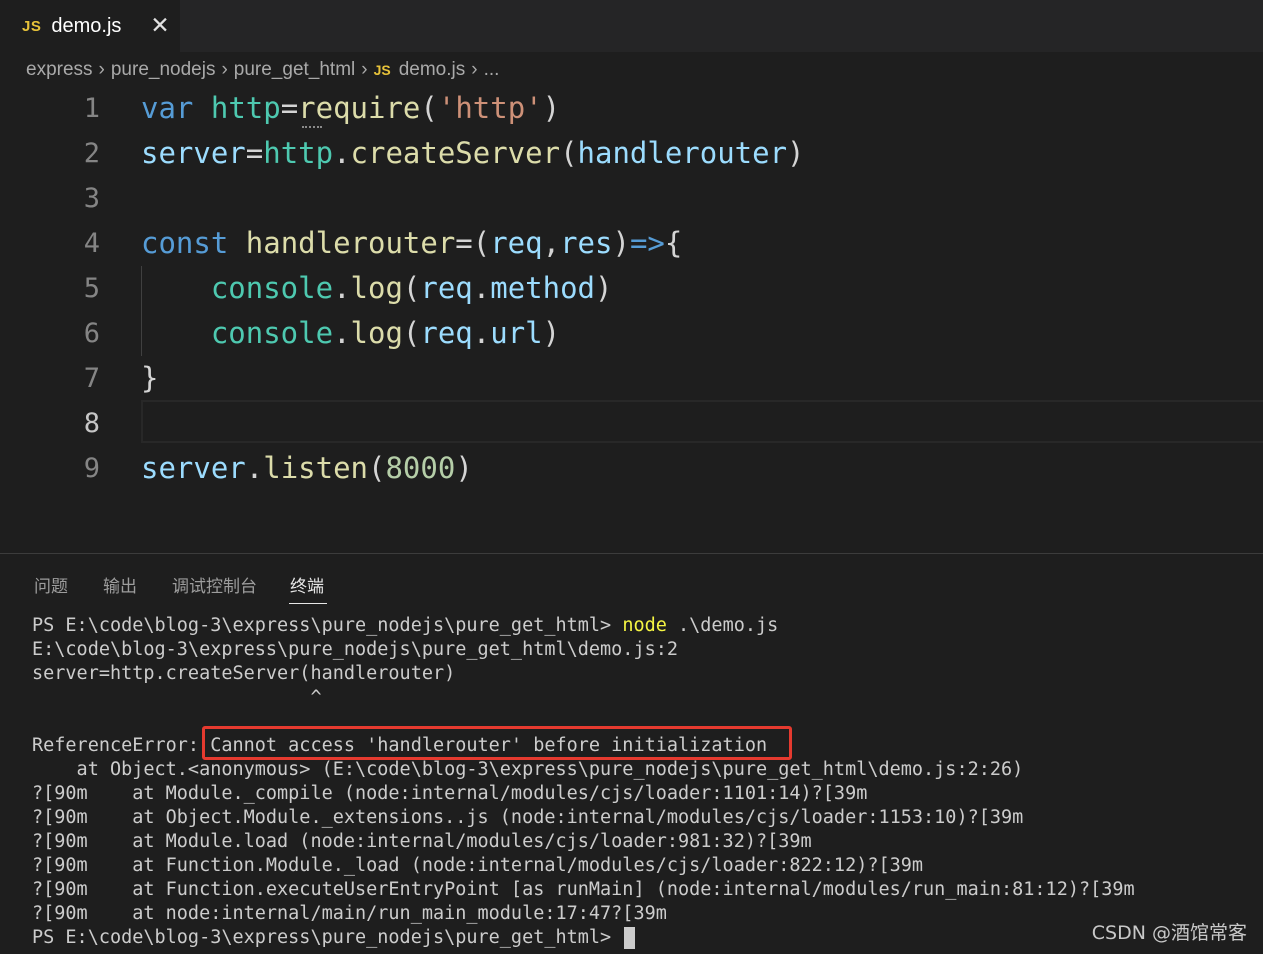 The height and width of the screenshot is (954, 1263). Describe the element at coordinates (455, 153) in the screenshot. I see `code-token: createServer` at that location.